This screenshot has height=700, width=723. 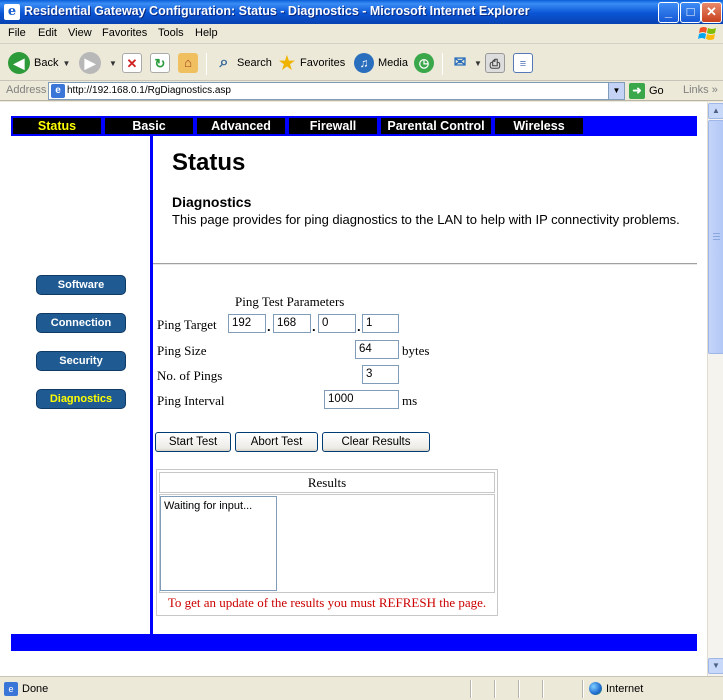 What do you see at coordinates (247, 323) in the screenshot?
I see `ping-target-octet-1: 192` at bounding box center [247, 323].